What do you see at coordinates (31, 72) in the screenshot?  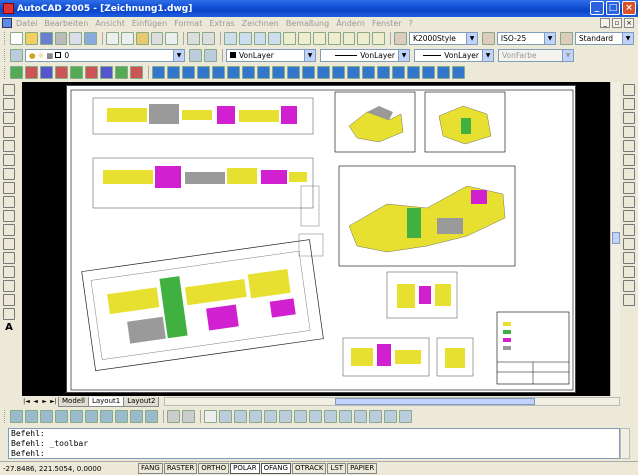 I see `tool-b-icon` at bounding box center [31, 72].